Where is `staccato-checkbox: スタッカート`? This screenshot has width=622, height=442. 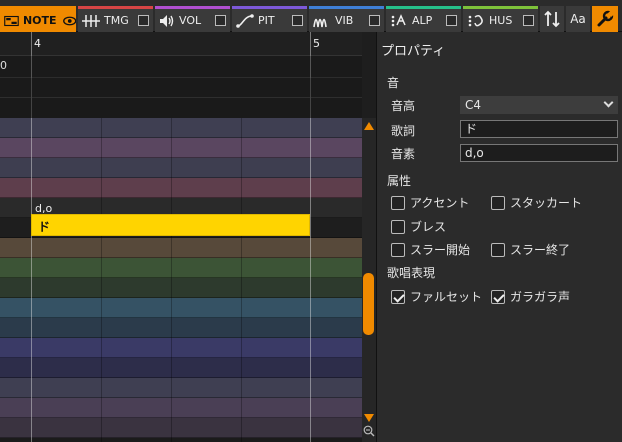 staccato-checkbox: スタッカート is located at coordinates (536, 202).